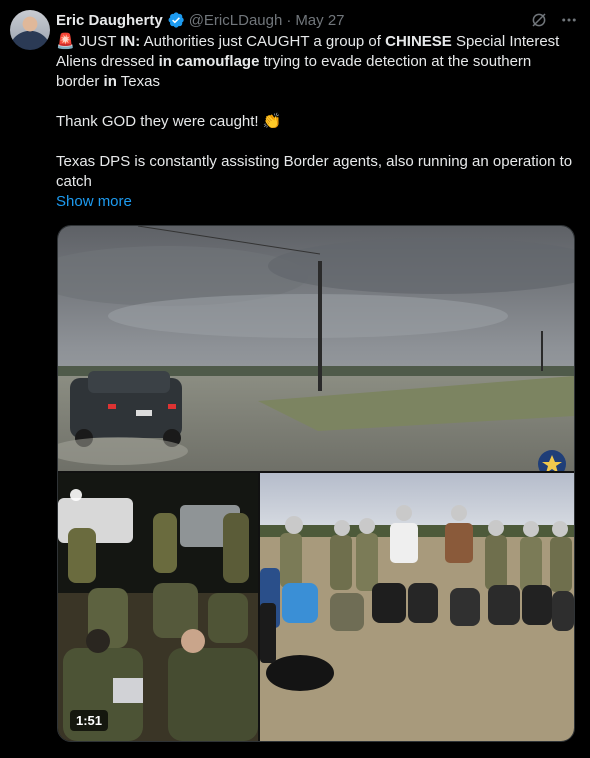  What do you see at coordinates (236, 20) in the screenshot?
I see `handle: @EricLDaugh` at bounding box center [236, 20].